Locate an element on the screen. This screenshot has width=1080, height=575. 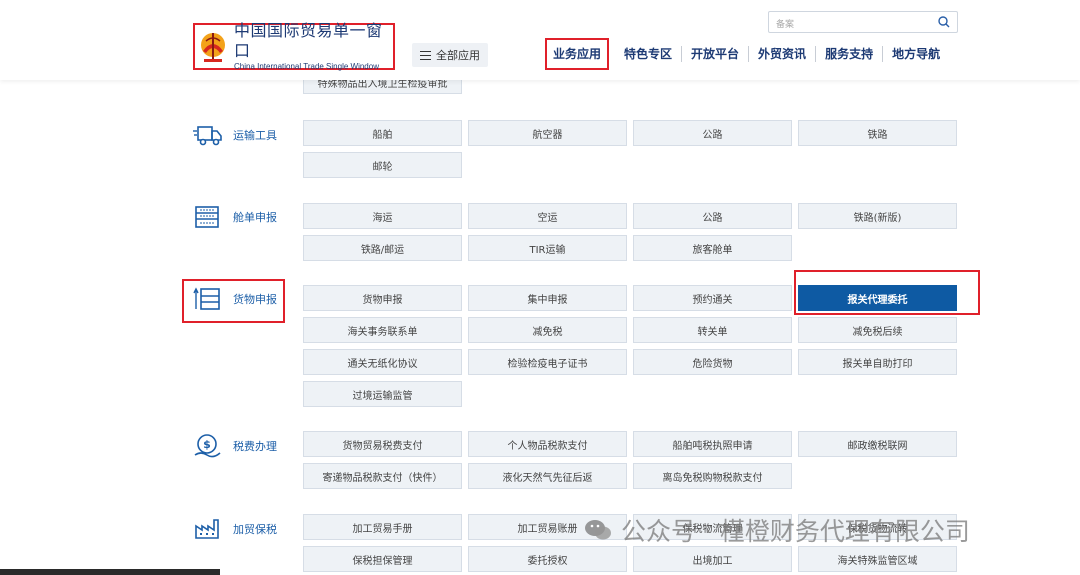
tile-lng-refund: 液化天然气先征后返 is located at coordinates (547, 476).